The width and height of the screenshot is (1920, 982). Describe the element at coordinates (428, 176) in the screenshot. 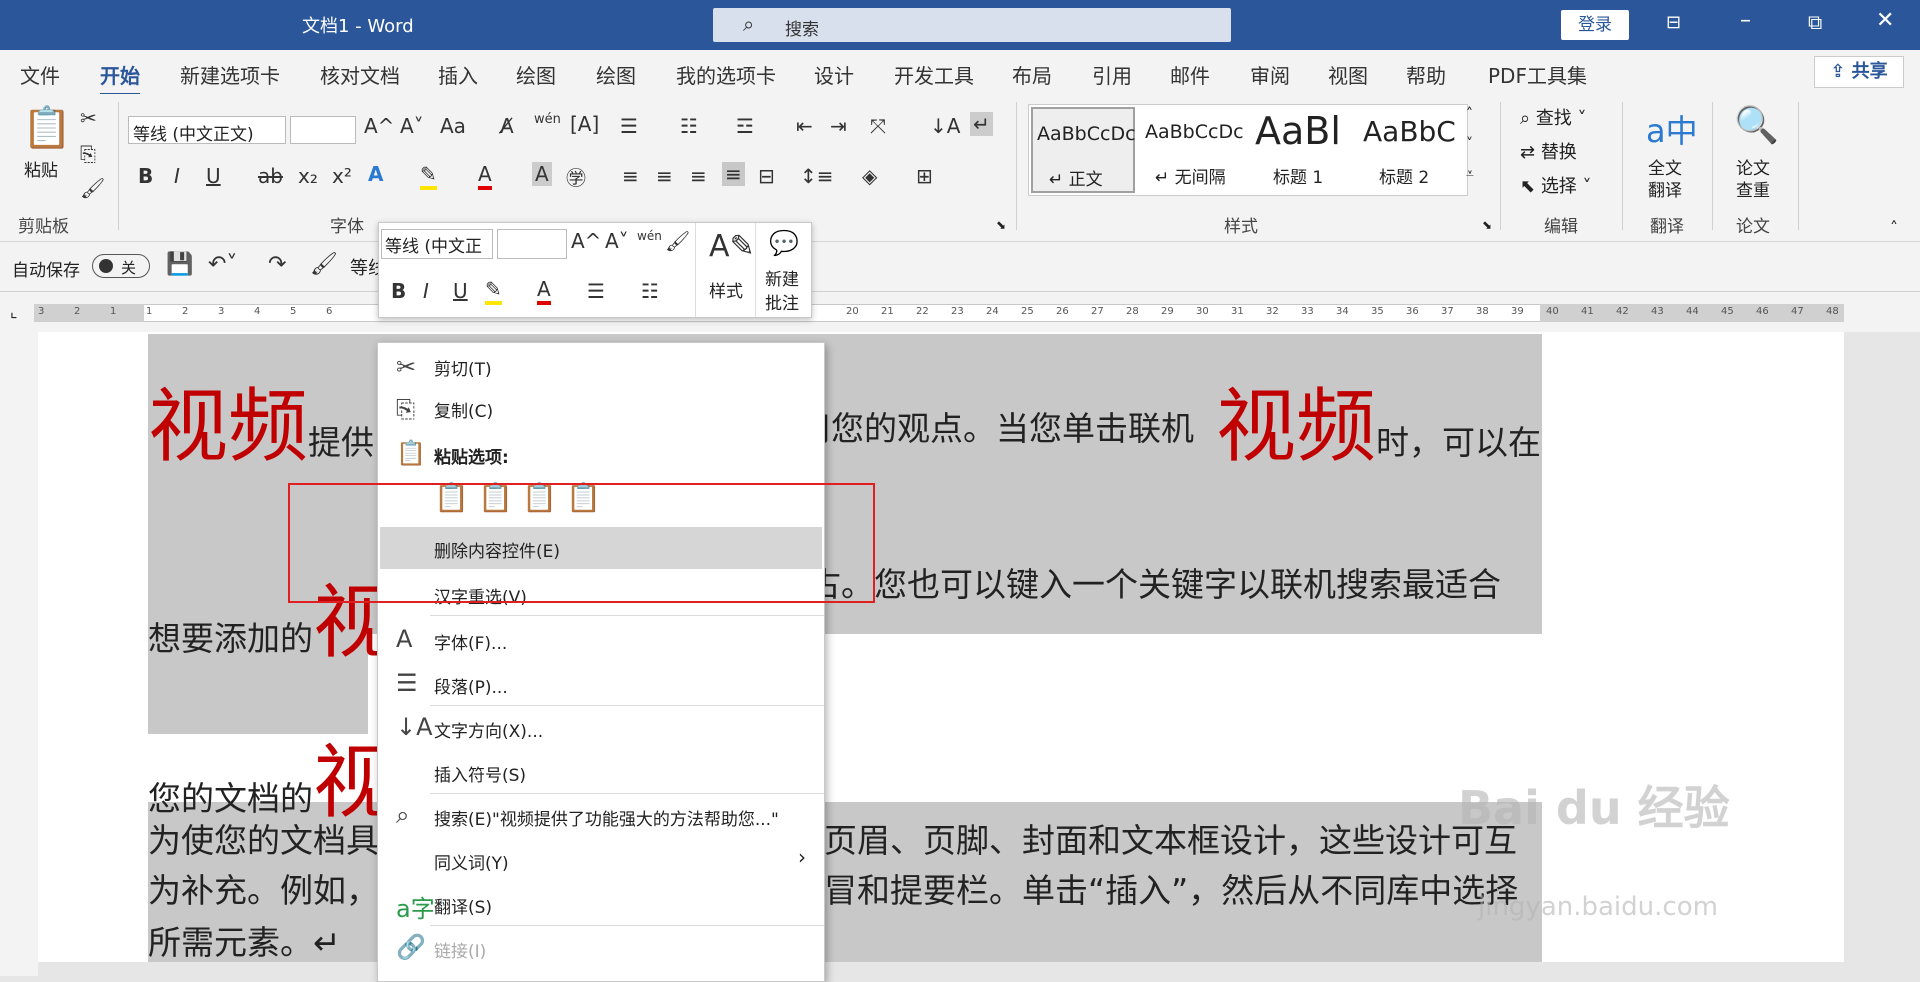

I see `highlight-icon: ✎` at that location.